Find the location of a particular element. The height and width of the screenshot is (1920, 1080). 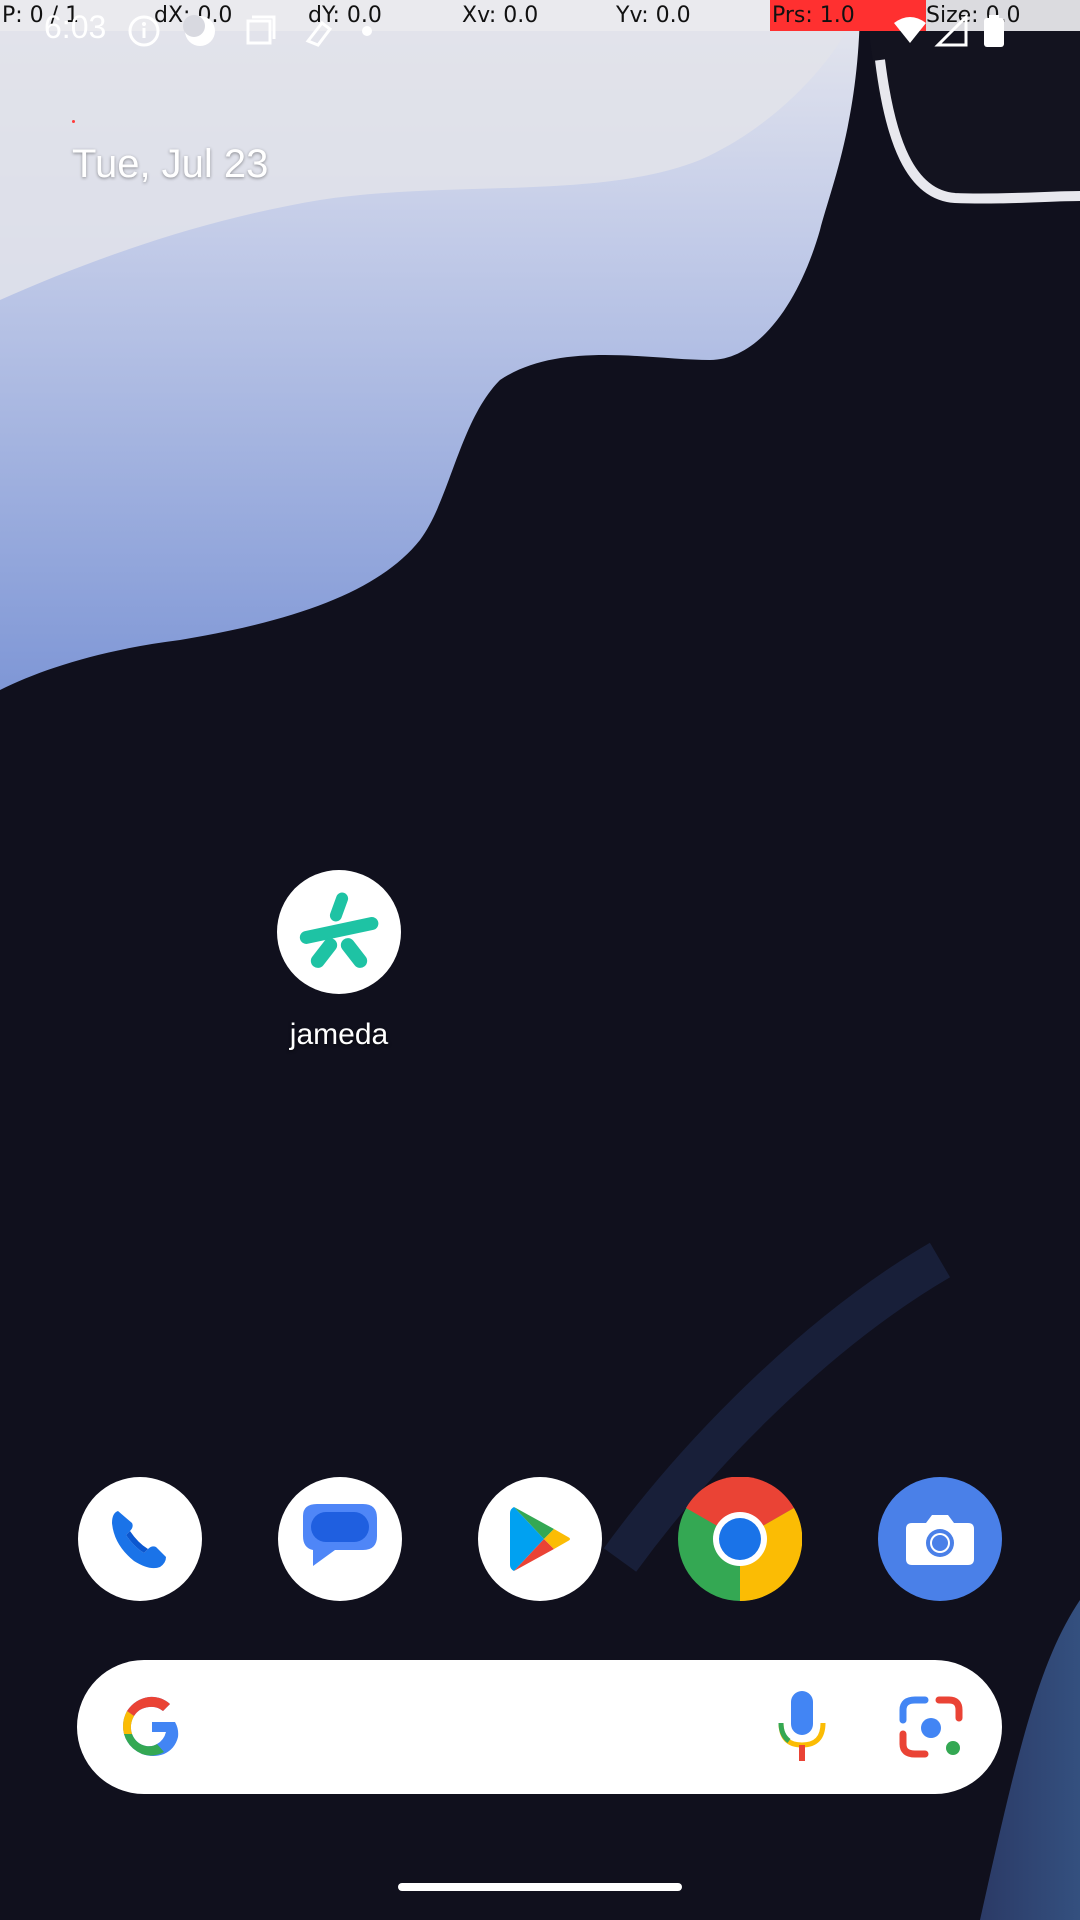

play-store-icon is located at coordinates (540, 1539).